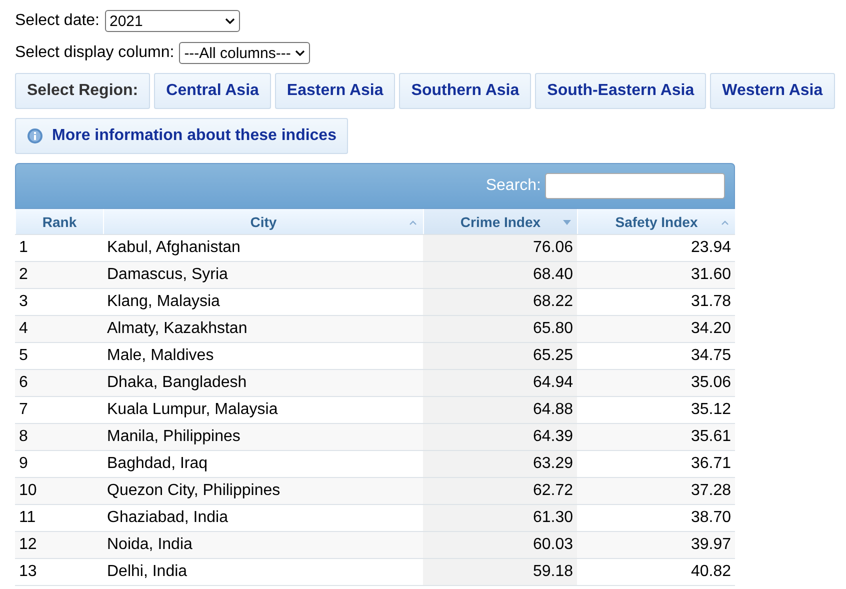 The image size is (846, 589). Describe the element at coordinates (23, 248) in the screenshot. I see `table-cell-text: 1` at that location.